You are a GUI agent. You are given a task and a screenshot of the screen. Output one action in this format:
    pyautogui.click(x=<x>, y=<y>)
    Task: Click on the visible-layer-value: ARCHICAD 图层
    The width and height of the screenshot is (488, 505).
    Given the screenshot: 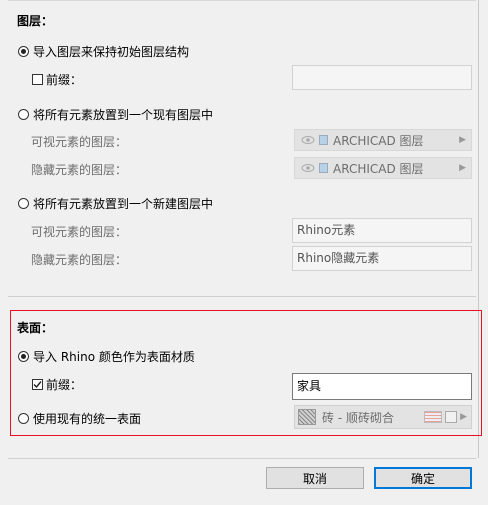 What is the action you would take?
    pyautogui.click(x=378, y=140)
    